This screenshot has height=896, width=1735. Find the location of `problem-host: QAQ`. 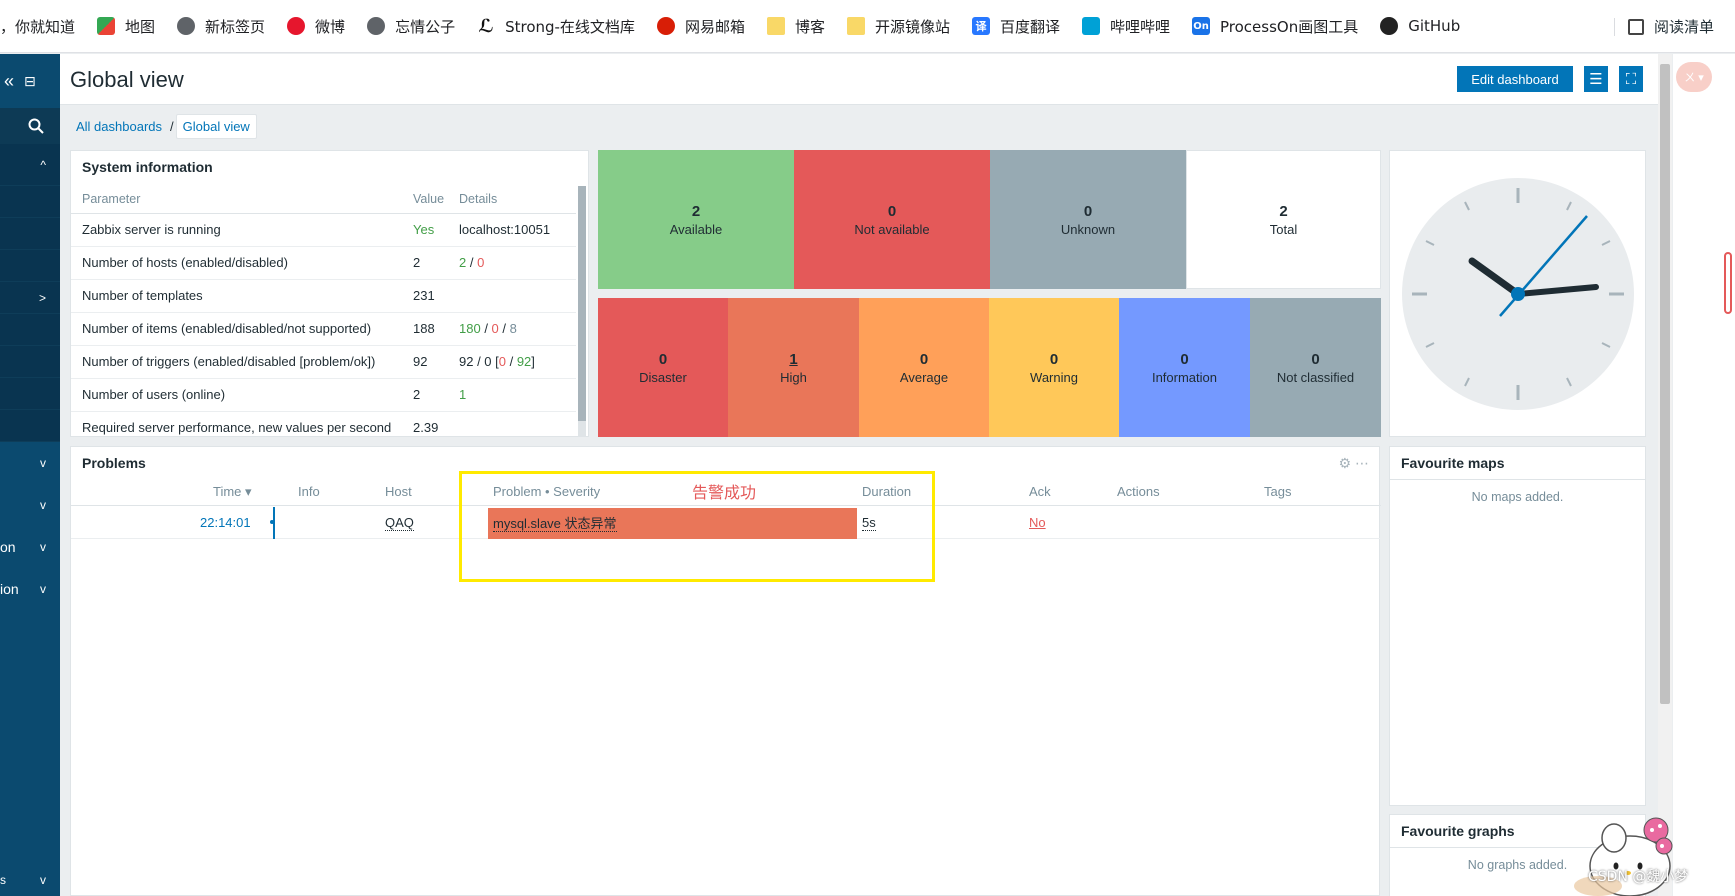

problem-host: QAQ is located at coordinates (399, 523).